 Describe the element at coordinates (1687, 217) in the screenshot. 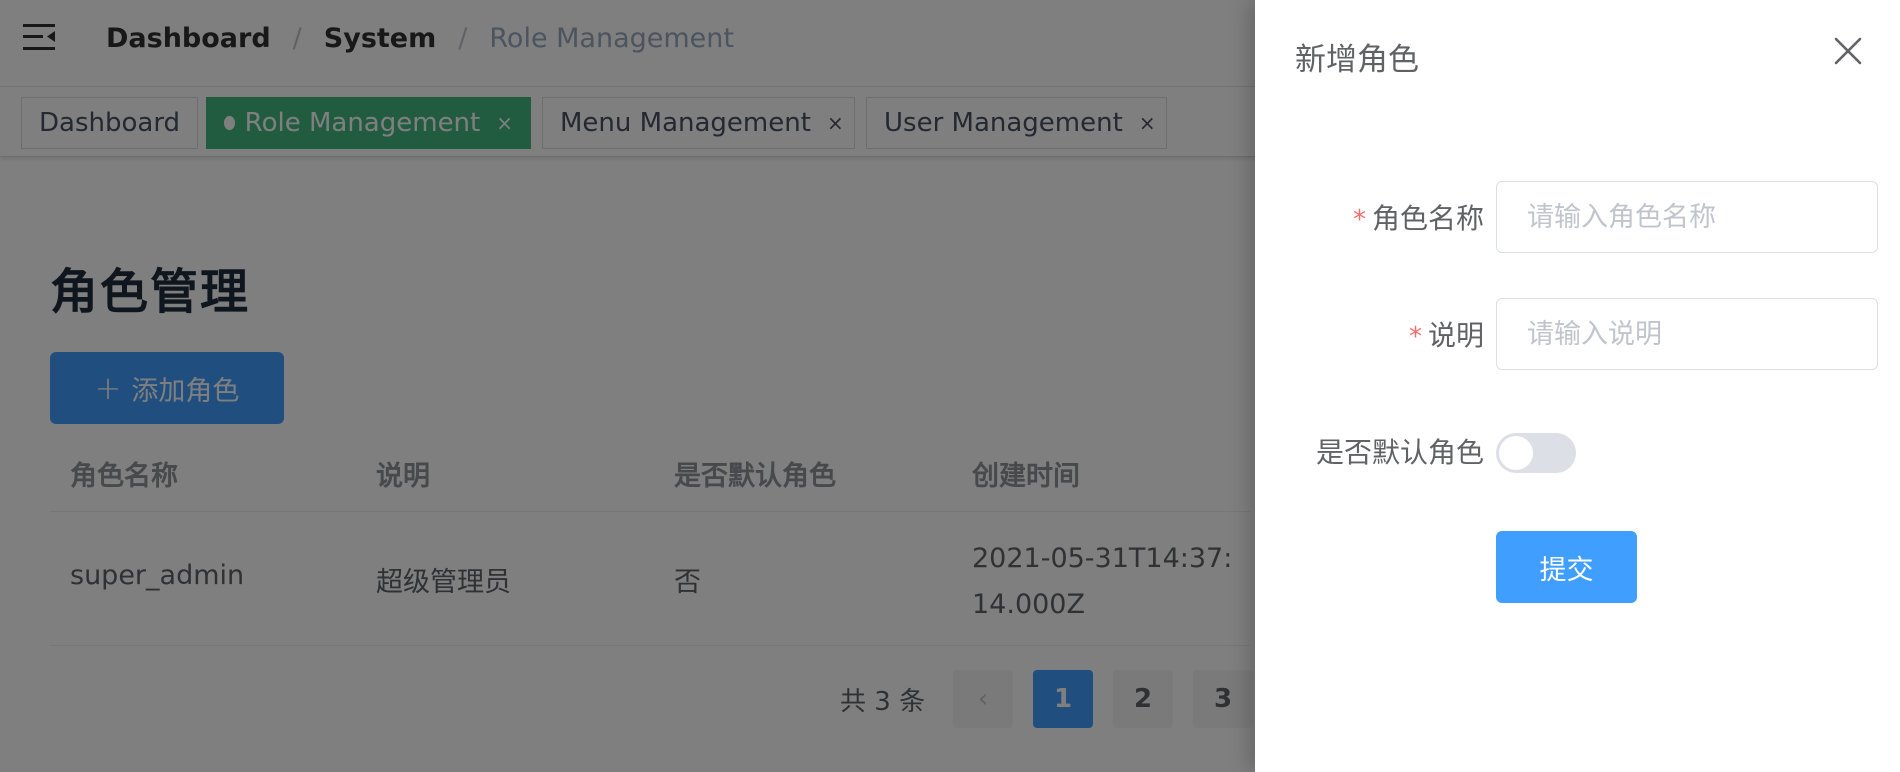

I see `role-name-input` at that location.